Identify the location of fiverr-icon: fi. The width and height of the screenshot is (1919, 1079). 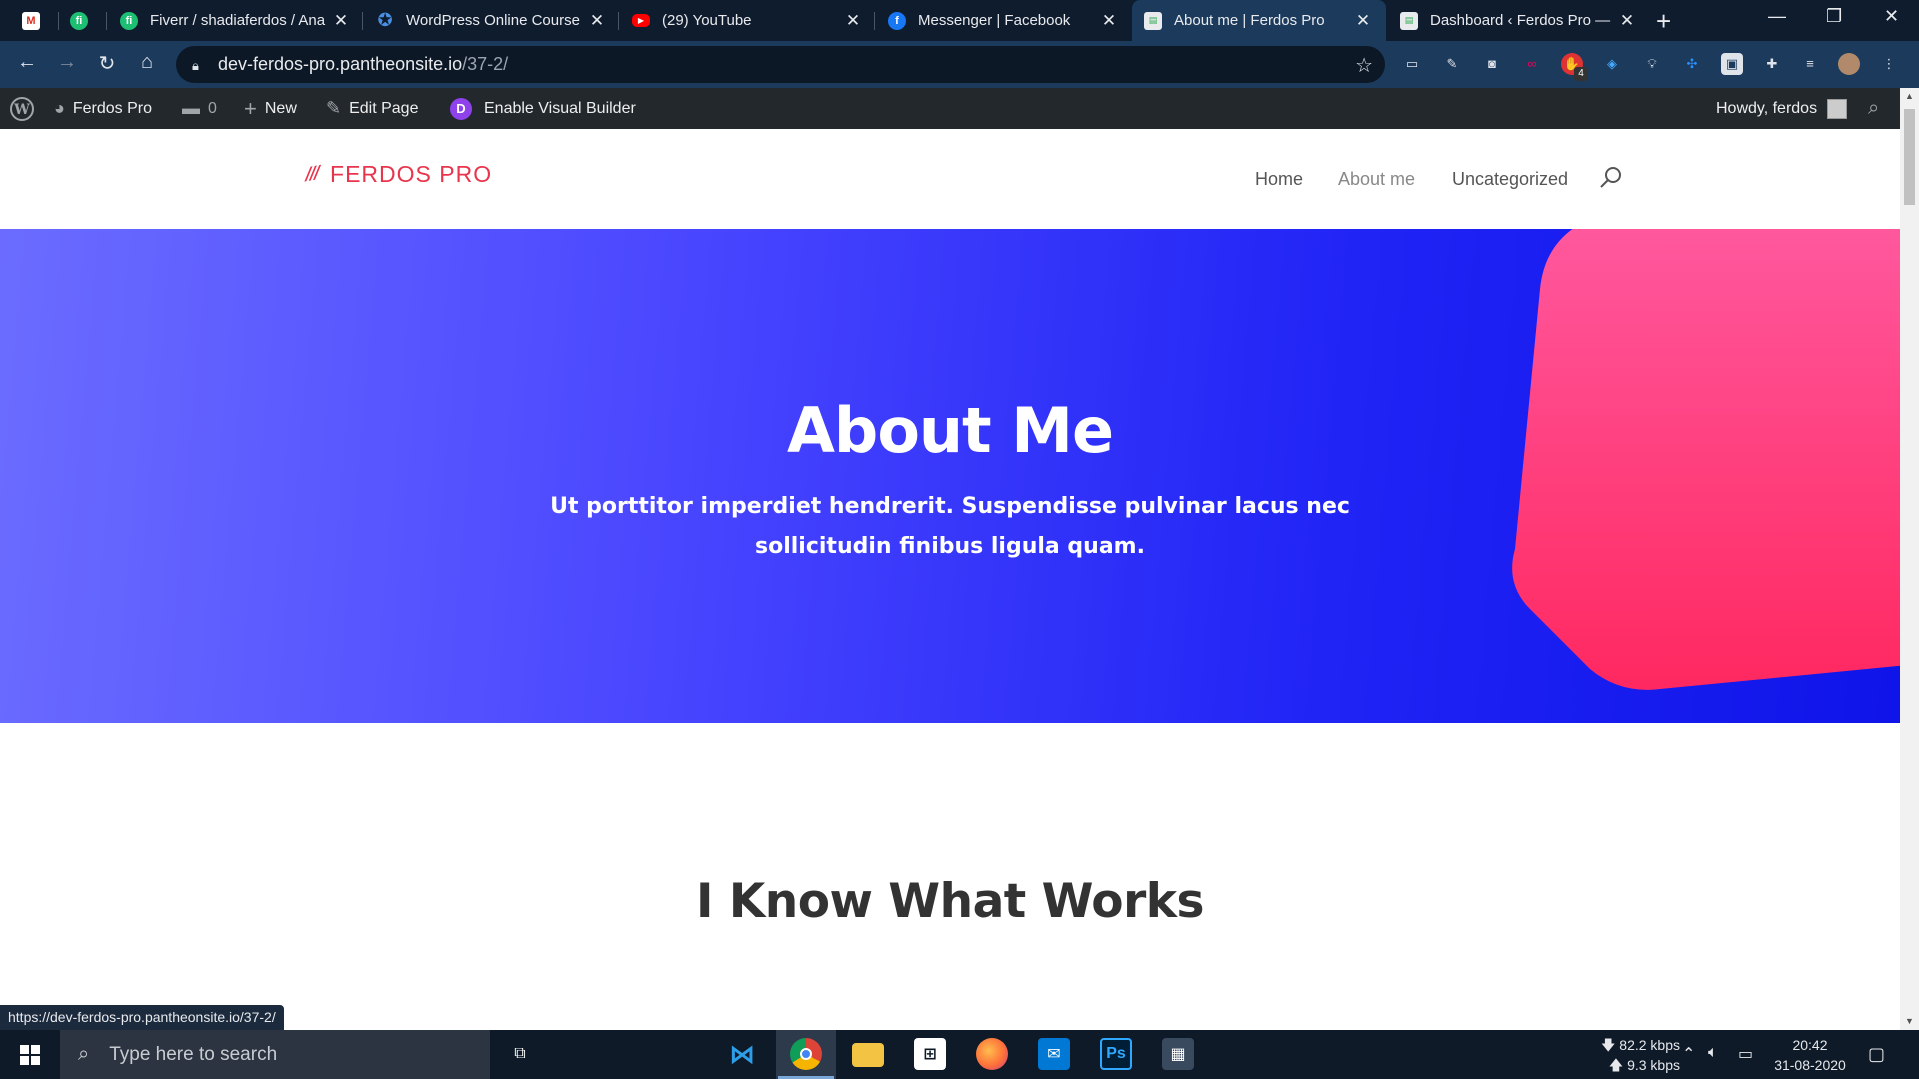
(129, 20).